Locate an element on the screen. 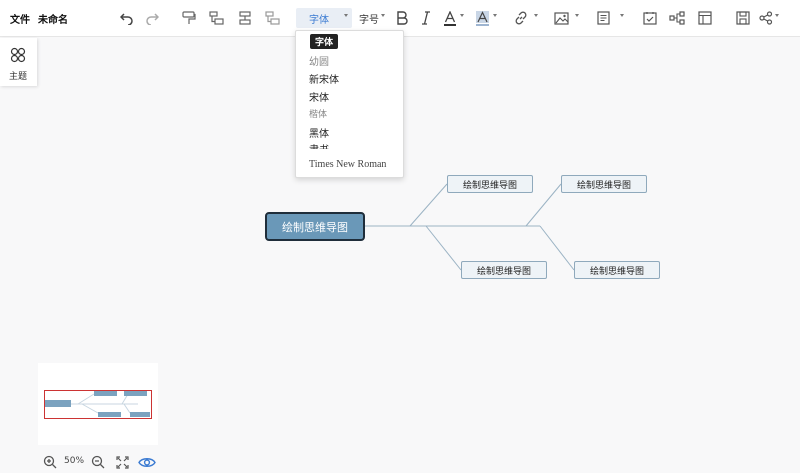  zoom-in-icon is located at coordinates (50, 462).